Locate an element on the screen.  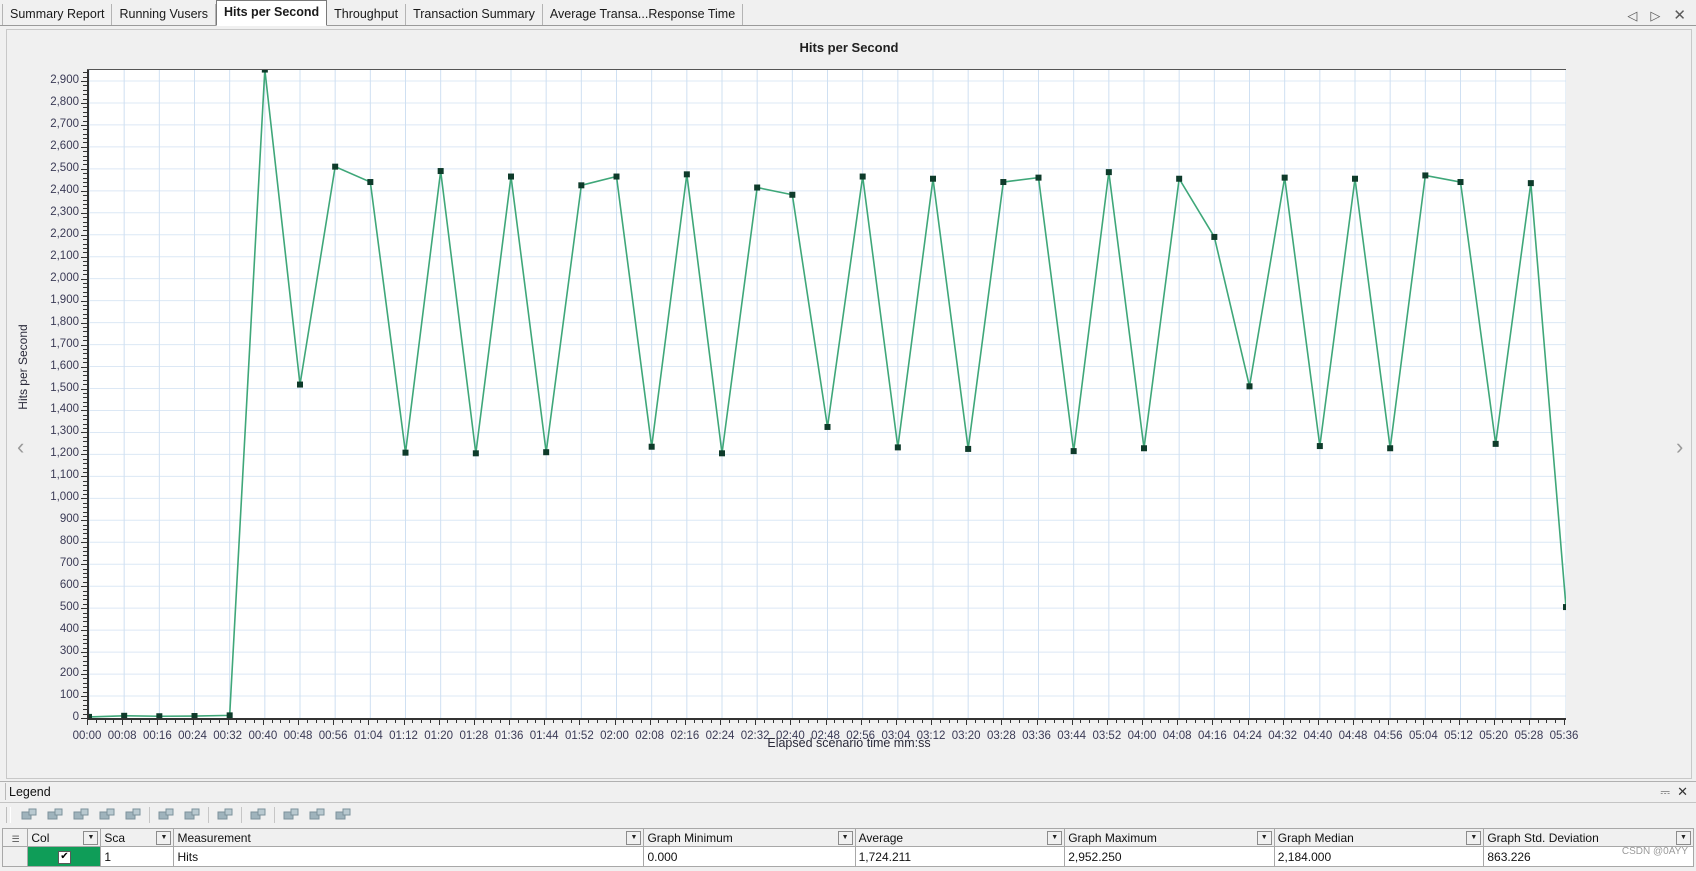
grip-icon: ☰ is located at coordinates (15, 838).